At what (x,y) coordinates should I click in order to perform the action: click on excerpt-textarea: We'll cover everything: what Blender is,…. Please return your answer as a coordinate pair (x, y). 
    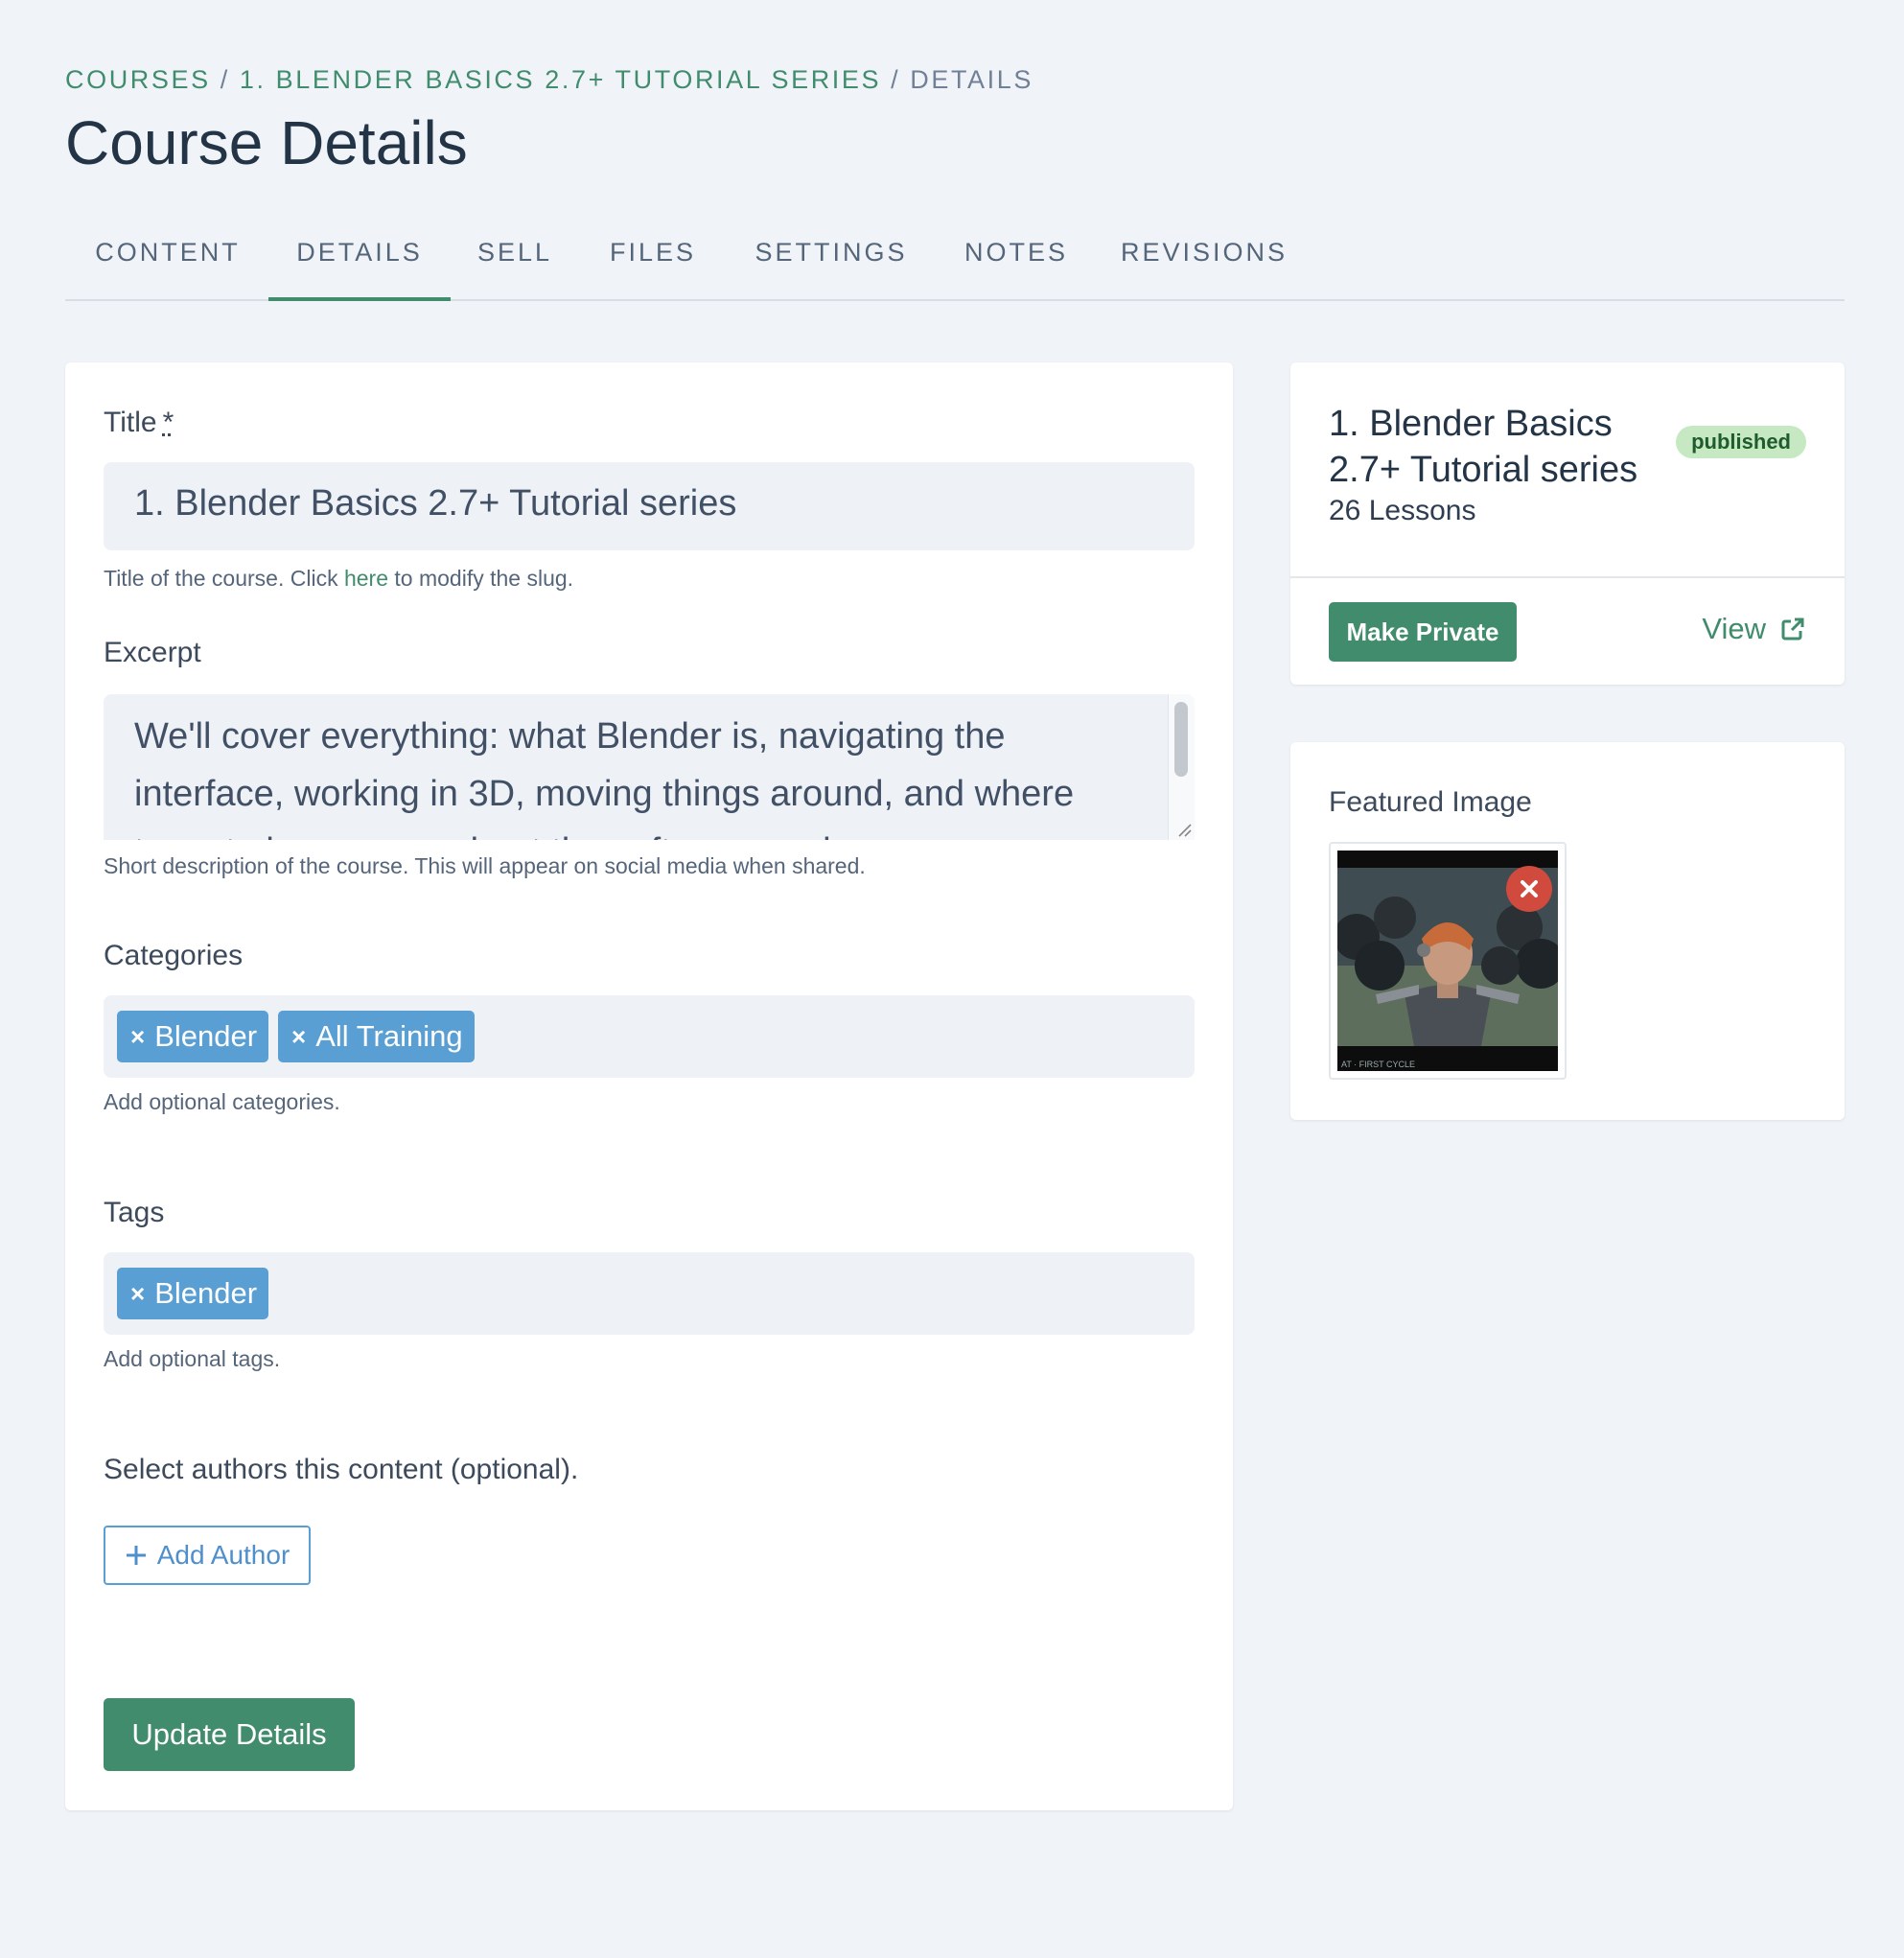
    Looking at the image, I should click on (649, 767).